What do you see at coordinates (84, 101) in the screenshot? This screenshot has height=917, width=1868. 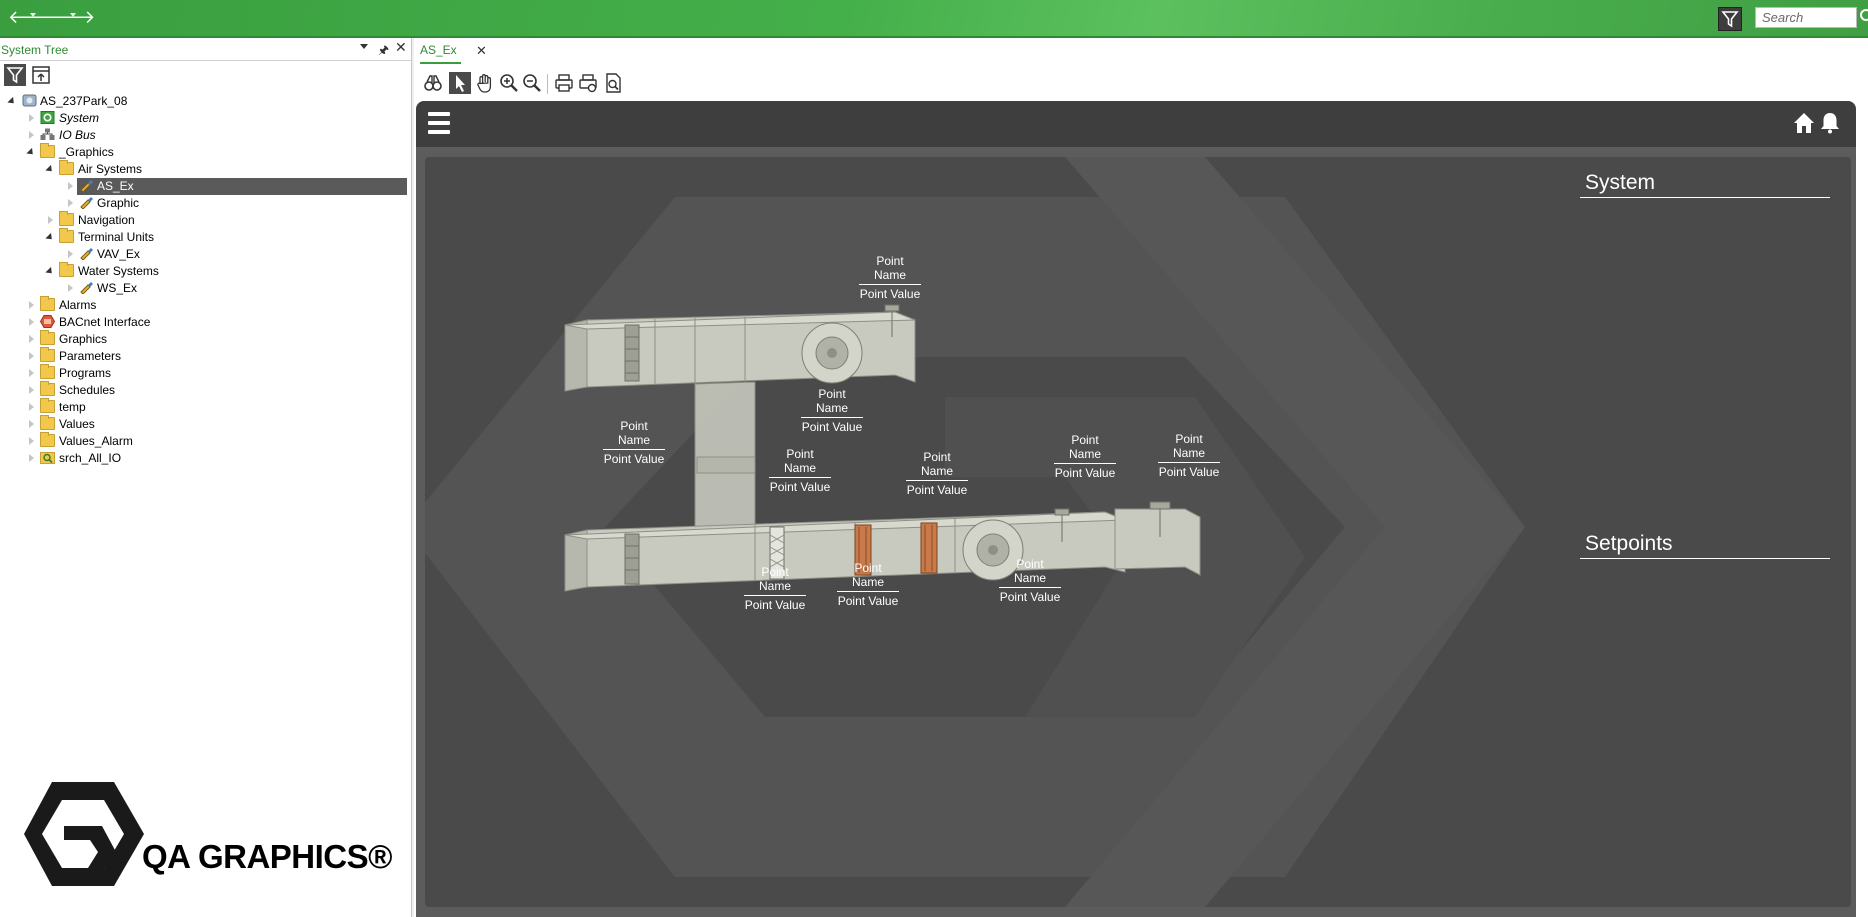 I see `tree-item-label: AS_237Park_08` at bounding box center [84, 101].